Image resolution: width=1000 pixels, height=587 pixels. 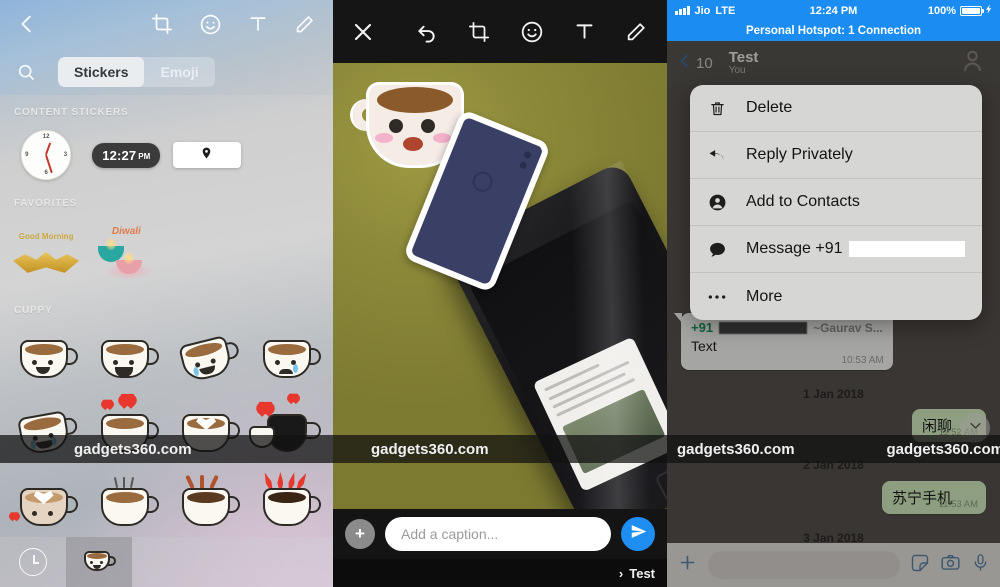 What do you see at coordinates (621, 573) in the screenshot?
I see `recipient-chevron: ›` at bounding box center [621, 573].